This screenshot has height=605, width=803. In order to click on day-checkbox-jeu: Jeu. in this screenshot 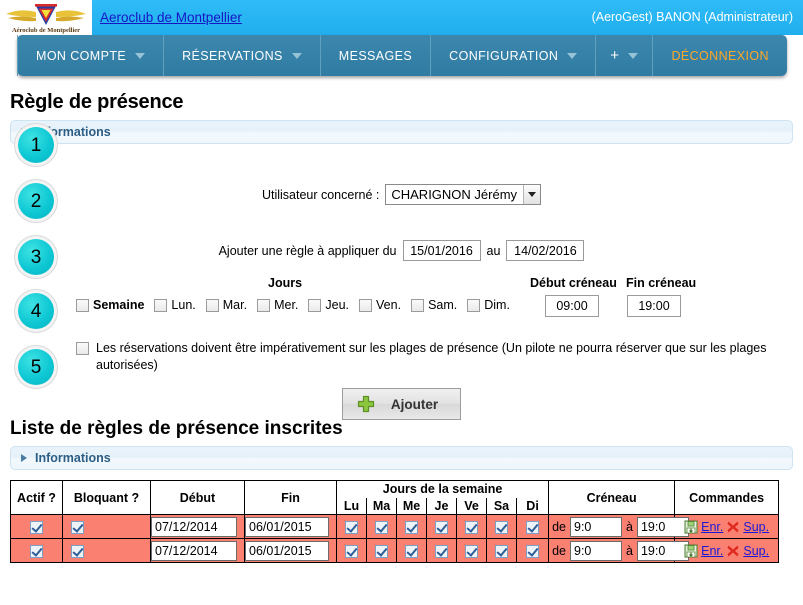, I will do `click(328, 305)`.